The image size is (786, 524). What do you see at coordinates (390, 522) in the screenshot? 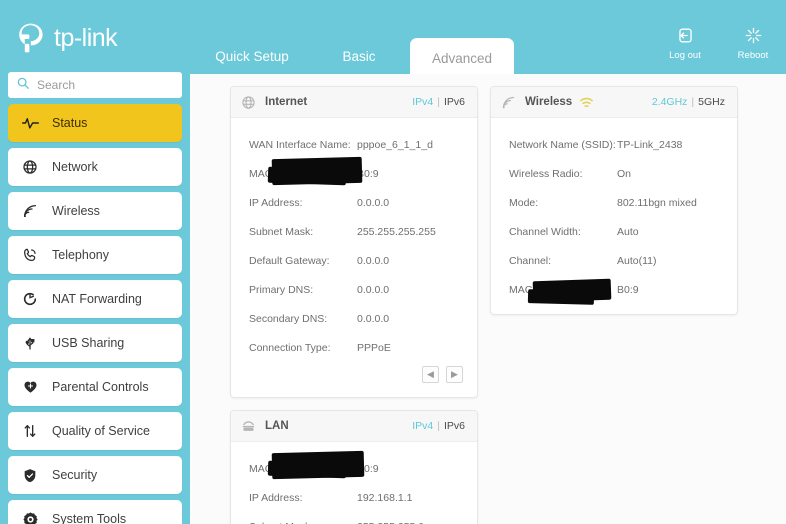
I see `row-value: 255.255.255.0` at bounding box center [390, 522].